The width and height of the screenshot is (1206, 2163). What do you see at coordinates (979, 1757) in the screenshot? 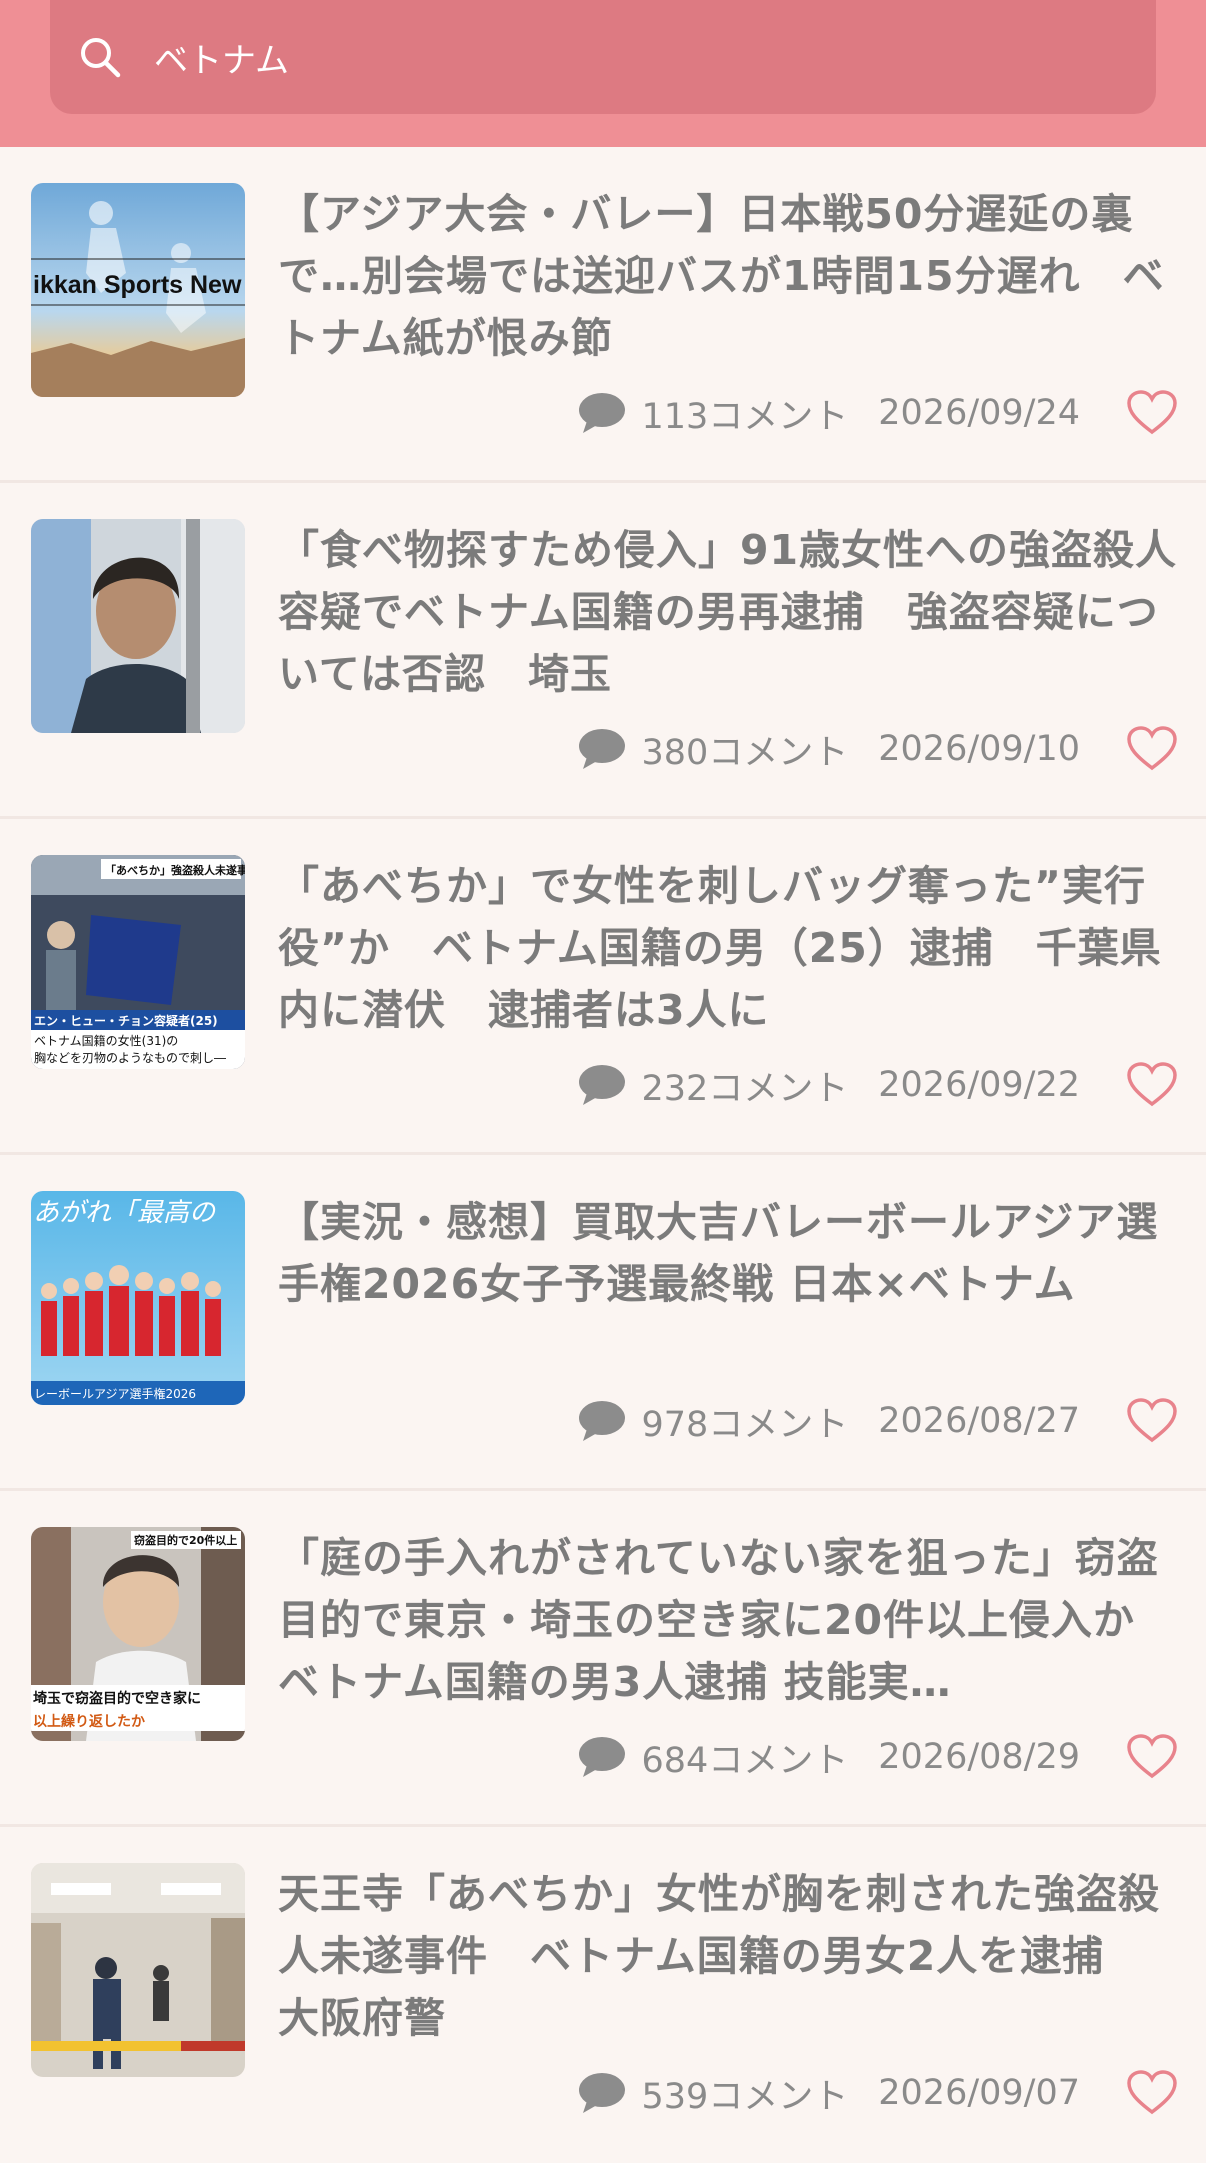
I see `article-date: 2026/08/29` at bounding box center [979, 1757].